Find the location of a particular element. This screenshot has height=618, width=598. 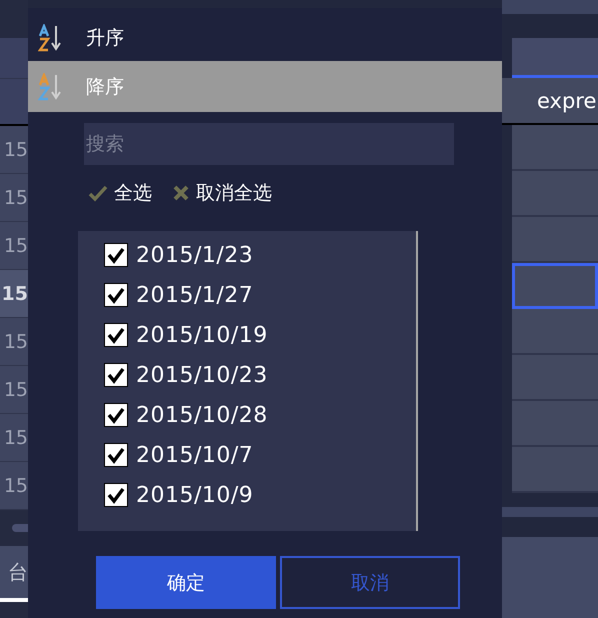

select-all-button: 全选 is located at coordinates (120, 193).